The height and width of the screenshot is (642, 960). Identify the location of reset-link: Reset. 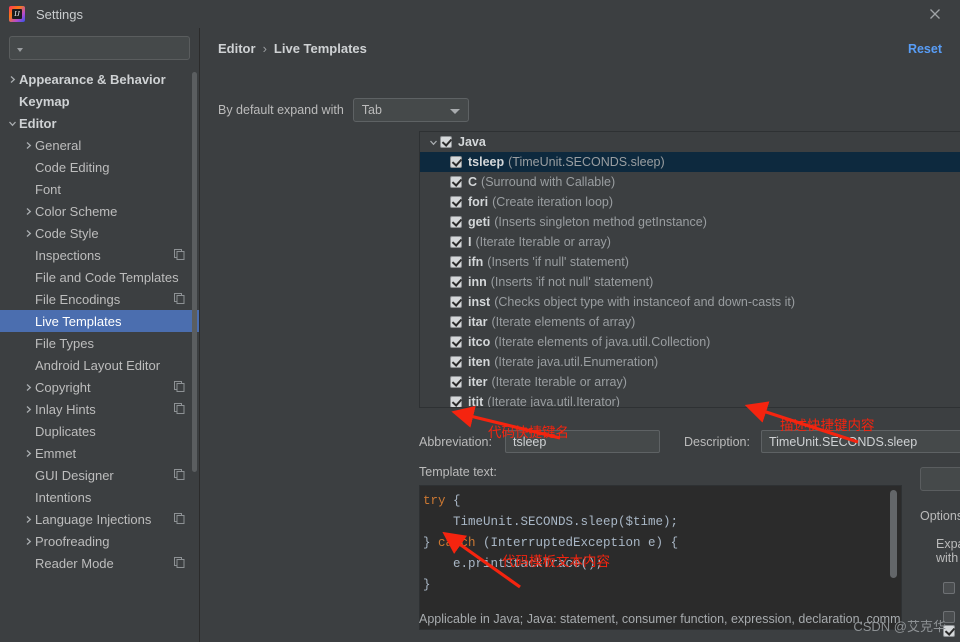
(925, 49).